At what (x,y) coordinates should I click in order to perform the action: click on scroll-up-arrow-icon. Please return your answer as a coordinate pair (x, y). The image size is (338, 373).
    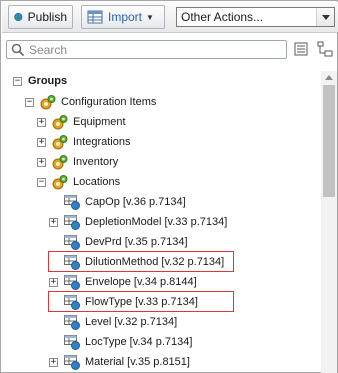
    Looking at the image, I should click on (329, 77).